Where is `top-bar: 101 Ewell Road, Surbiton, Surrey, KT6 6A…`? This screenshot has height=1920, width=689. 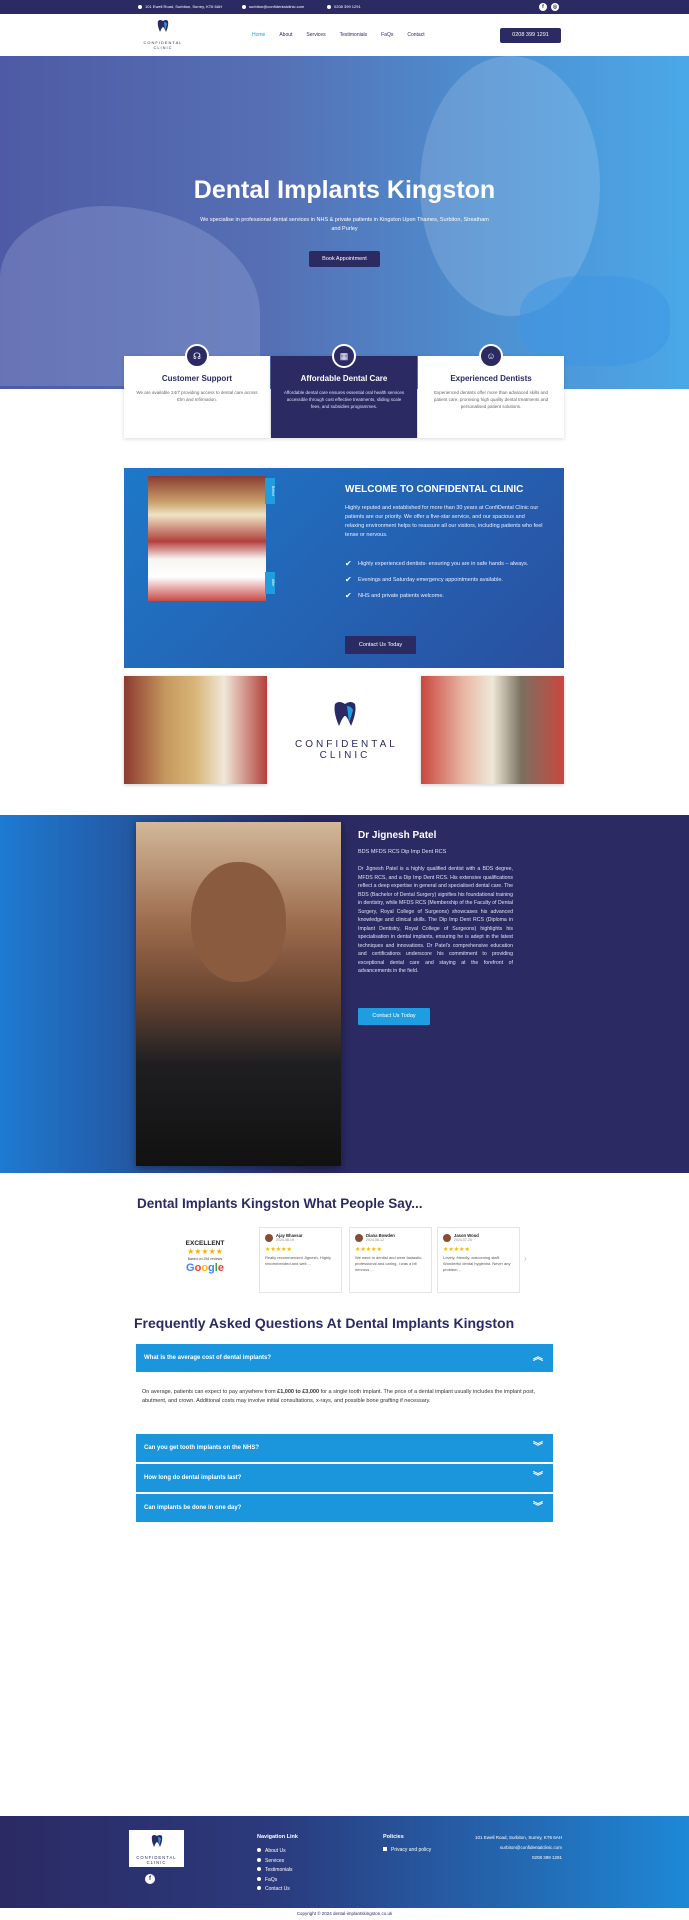 top-bar: 101 Ewell Road, Surbiton, Surrey, KT6 6A… is located at coordinates (344, 7).